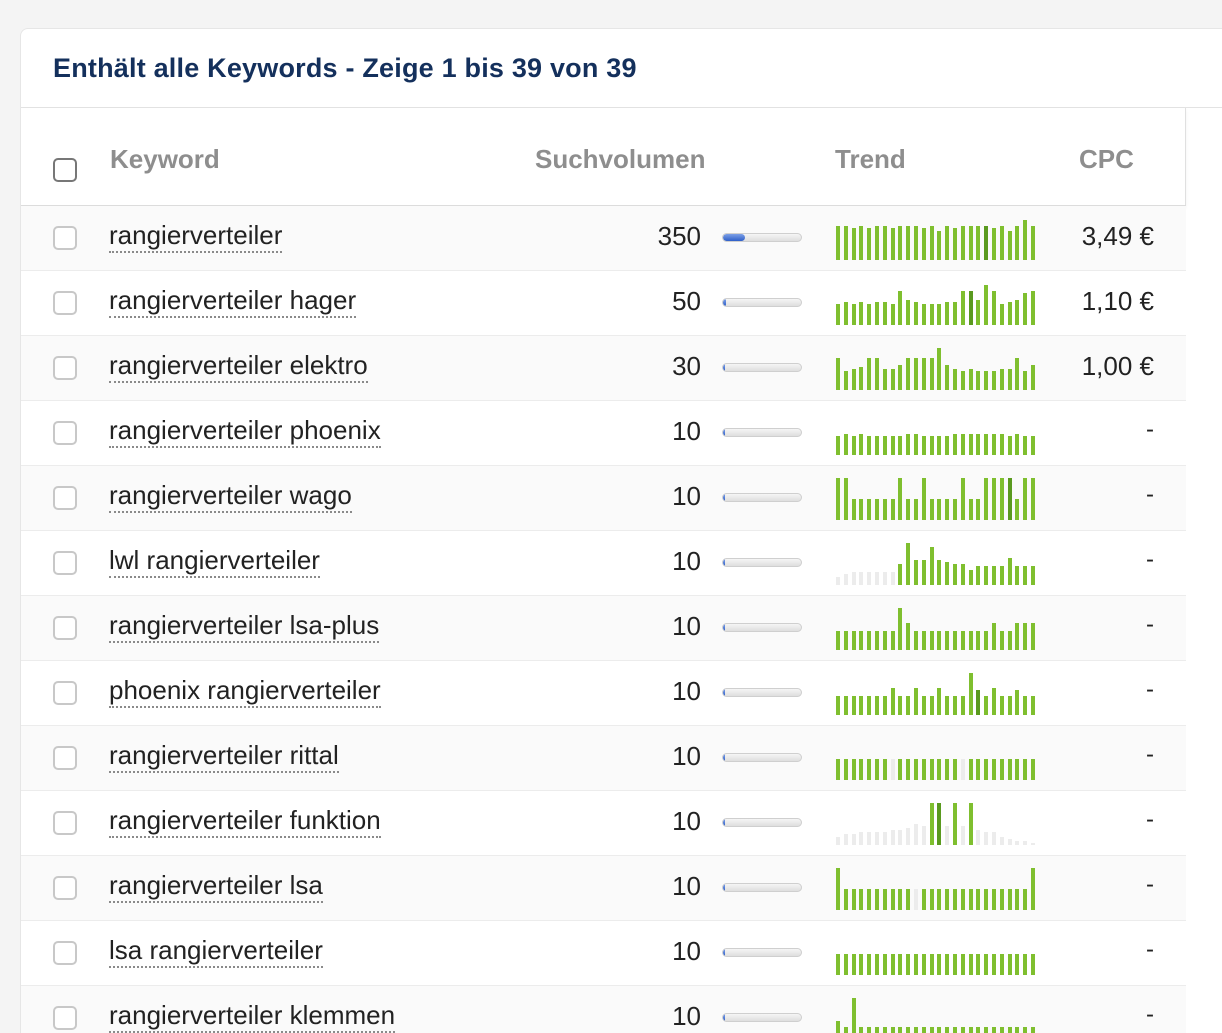  I want to click on keyword-link: rangierverteiler funktion, so click(245, 821).